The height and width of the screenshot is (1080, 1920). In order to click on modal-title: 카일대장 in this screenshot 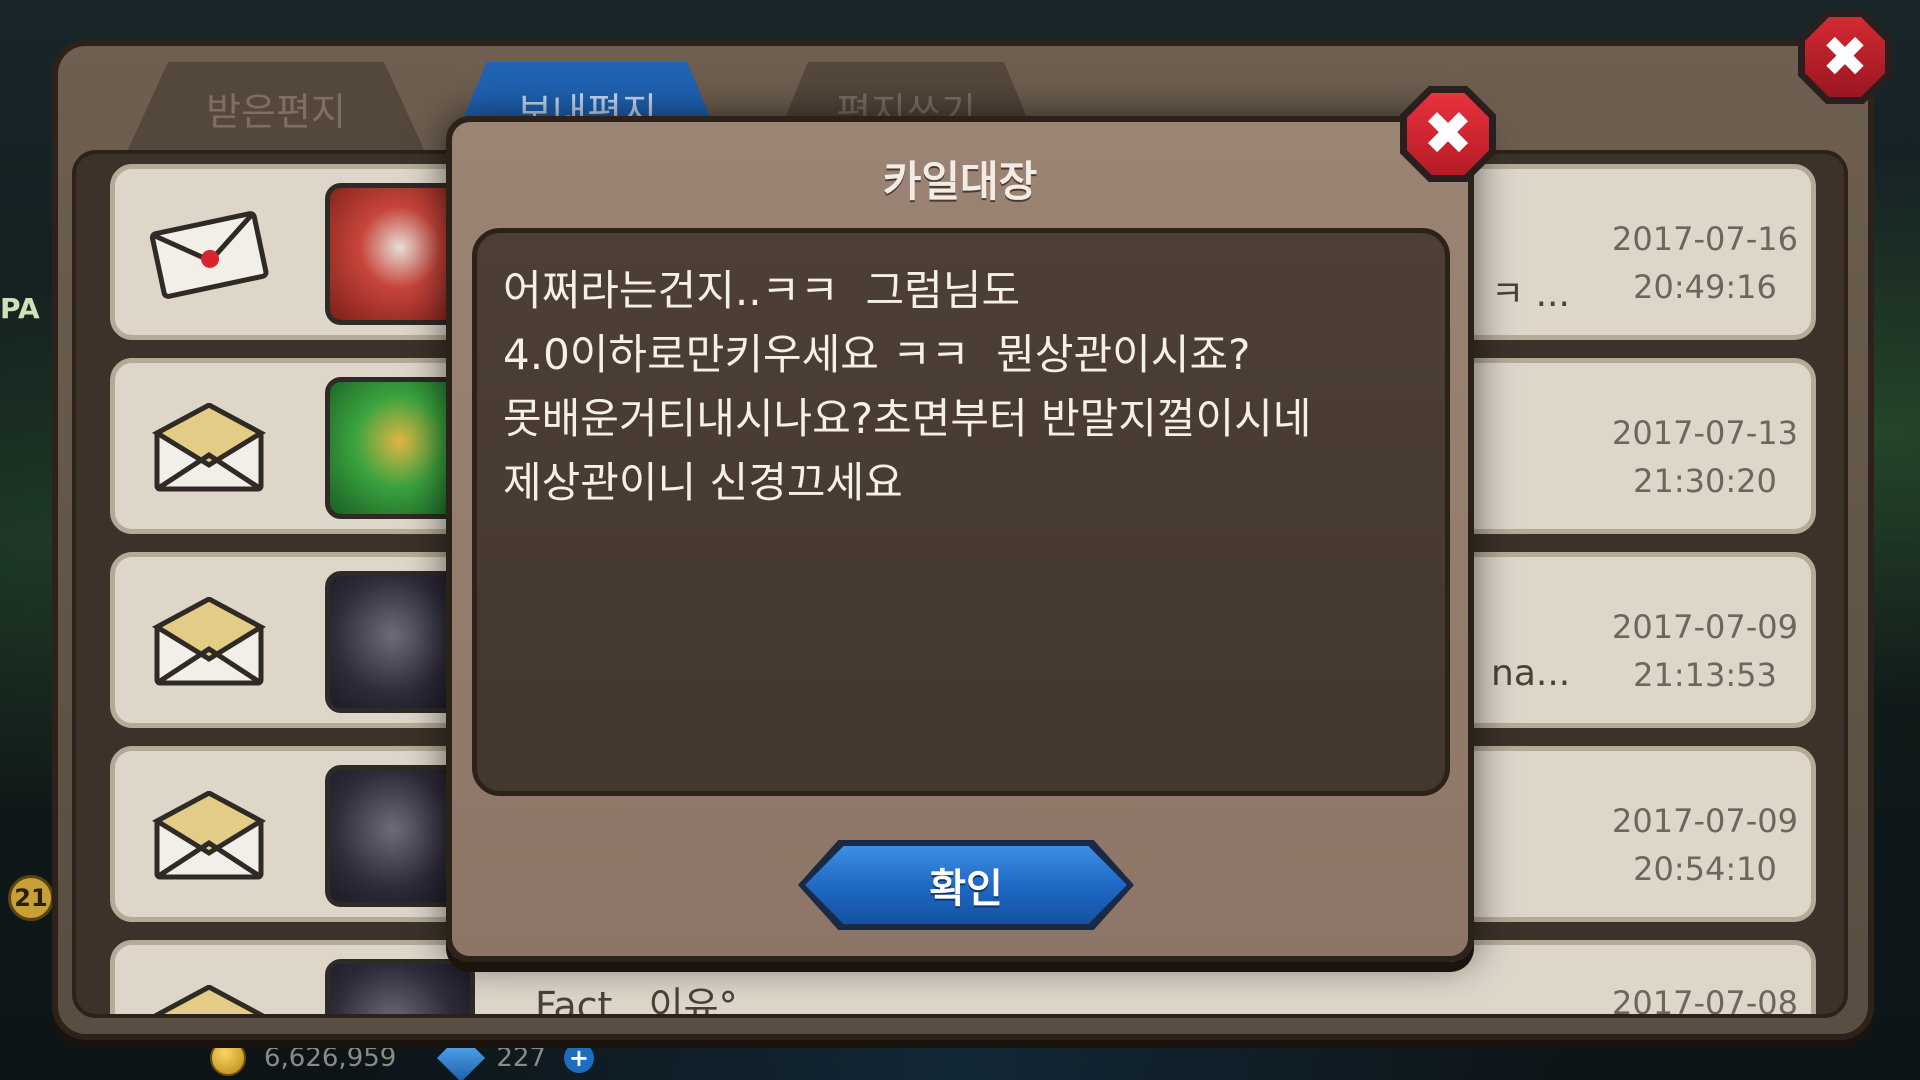, I will do `click(960, 181)`.